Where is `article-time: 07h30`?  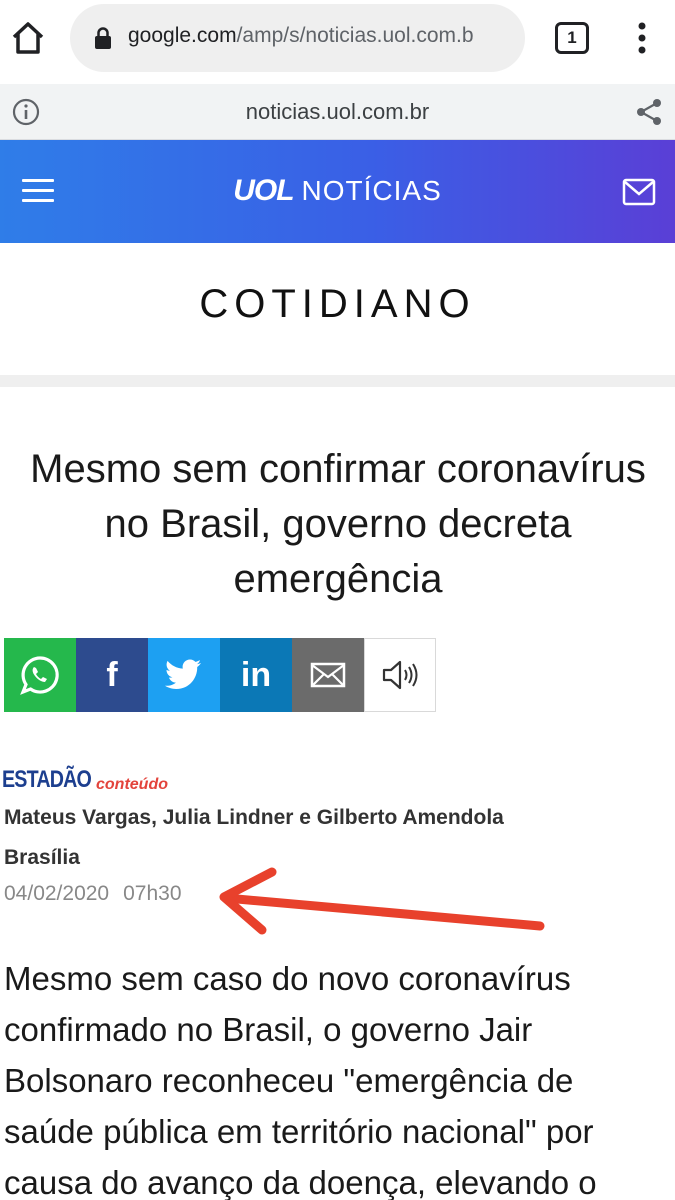 article-time: 07h30 is located at coordinates (152, 893).